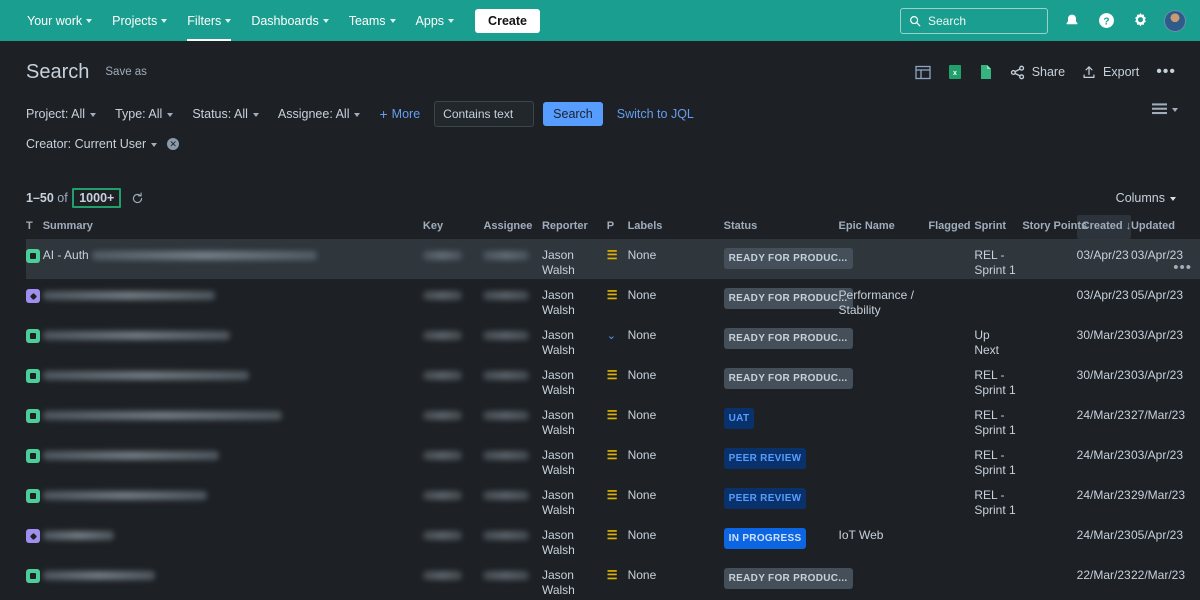 The image size is (1200, 600). Describe the element at coordinates (617, 227) in the screenshot. I see `column-header-p: P` at that location.